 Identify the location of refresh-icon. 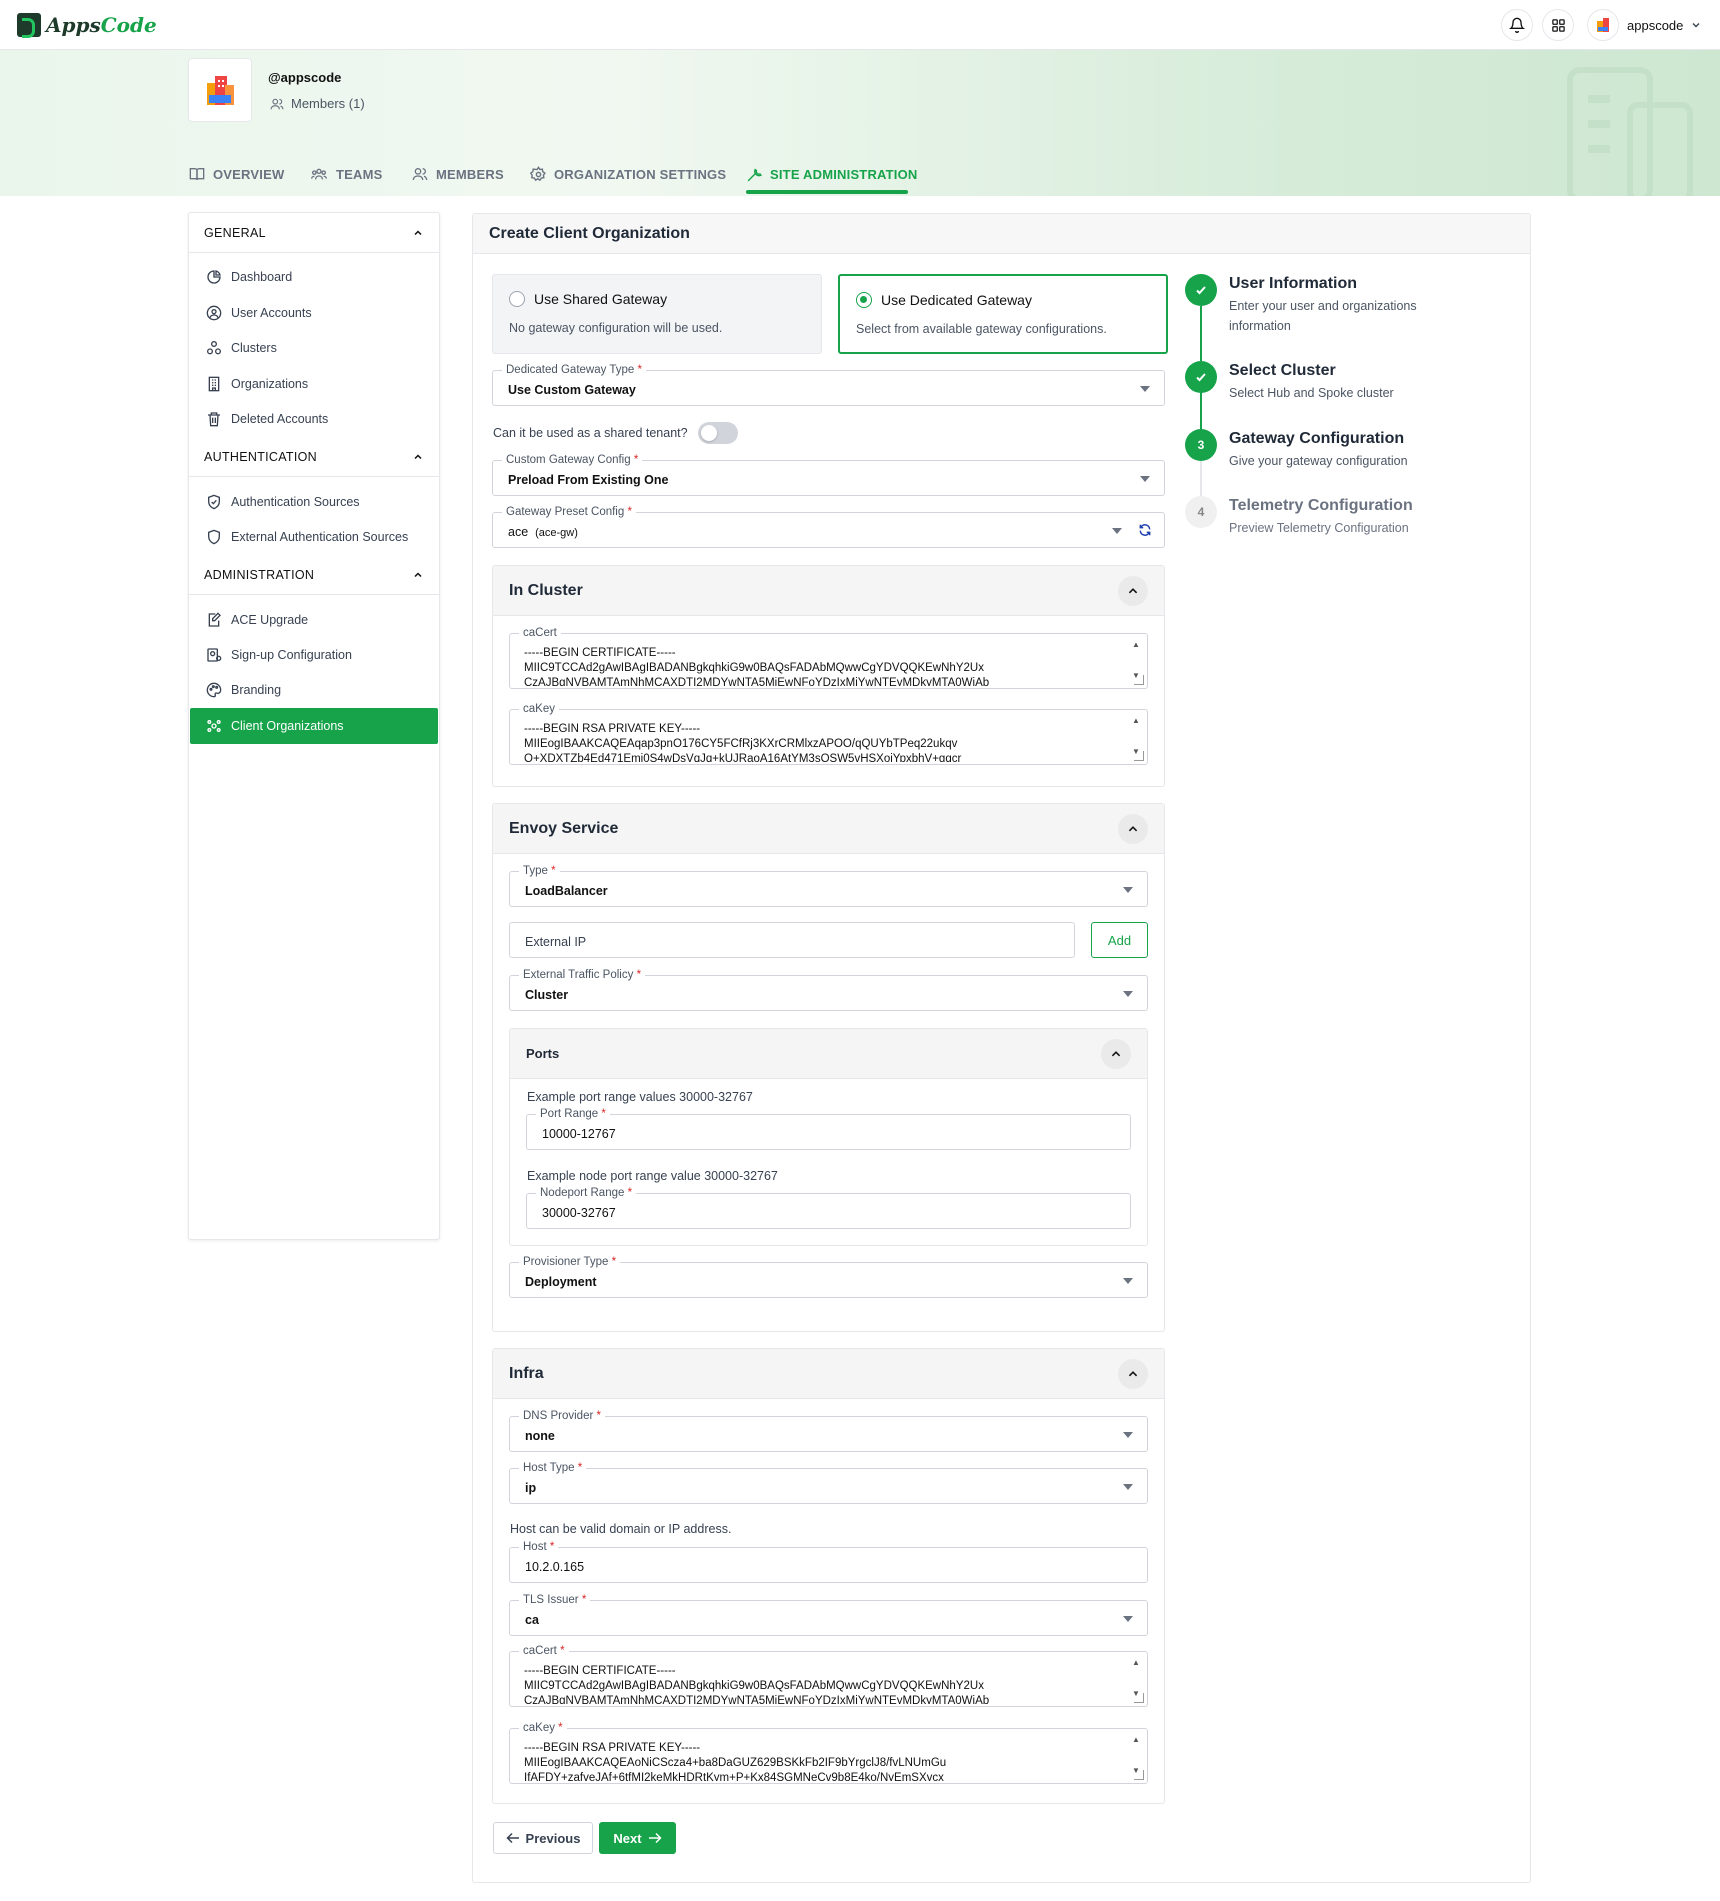
(1145, 530).